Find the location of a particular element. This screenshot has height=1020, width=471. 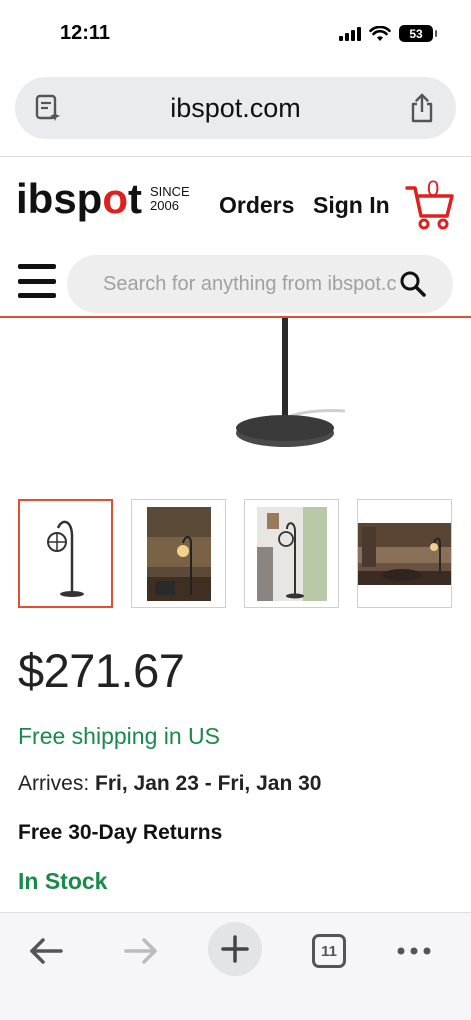

back-arrow-icon is located at coordinates (46, 951).